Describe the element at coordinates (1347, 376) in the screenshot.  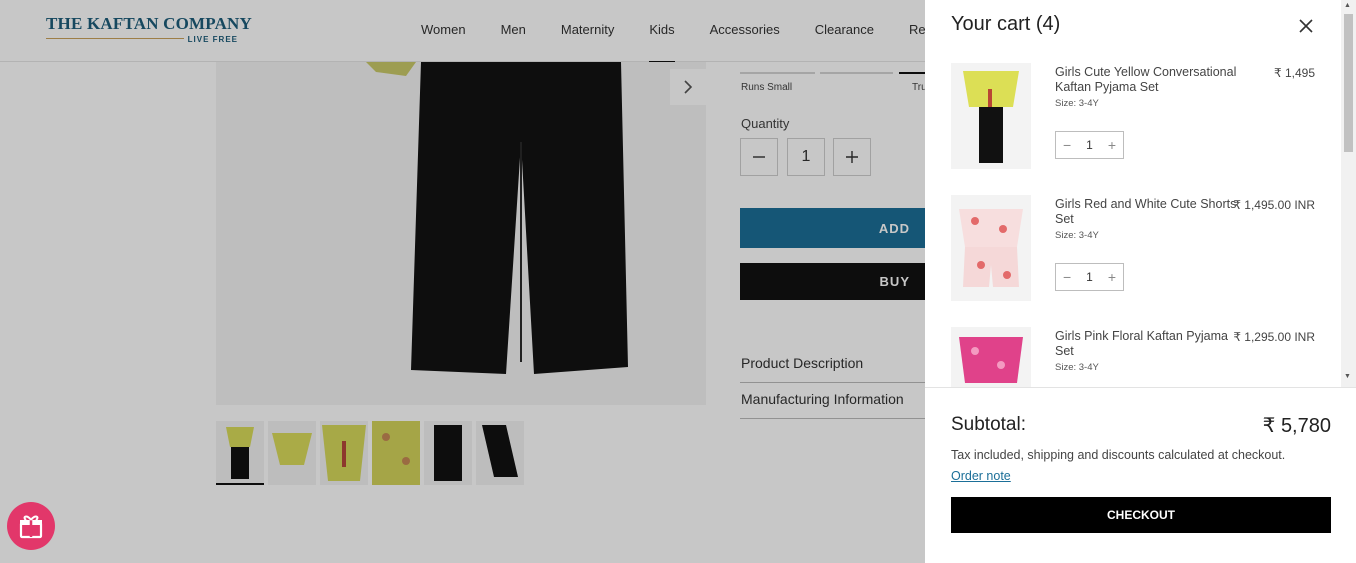
I see `scroll-down-icon: ▼` at that location.